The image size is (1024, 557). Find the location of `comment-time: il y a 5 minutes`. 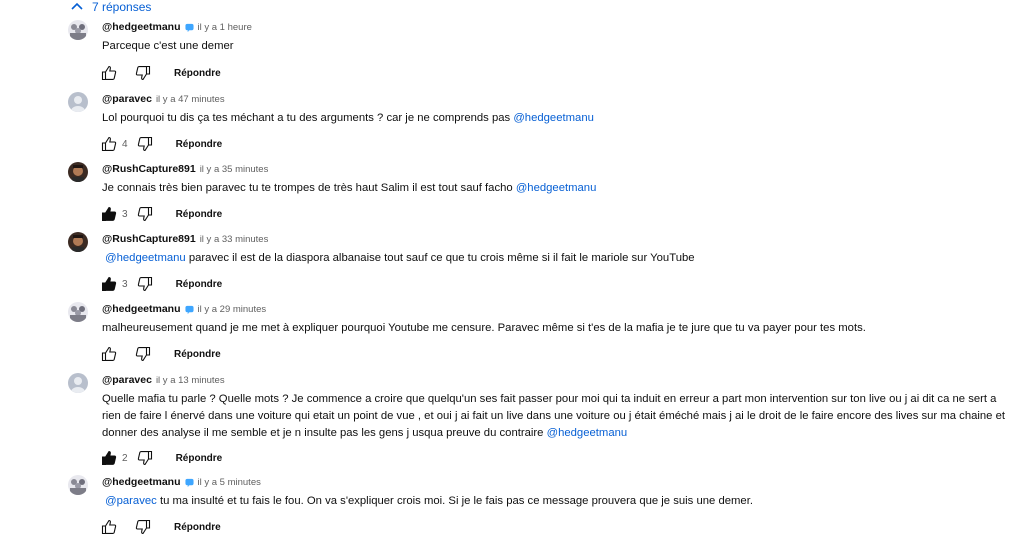

comment-time: il y a 5 minutes is located at coordinates (229, 482).